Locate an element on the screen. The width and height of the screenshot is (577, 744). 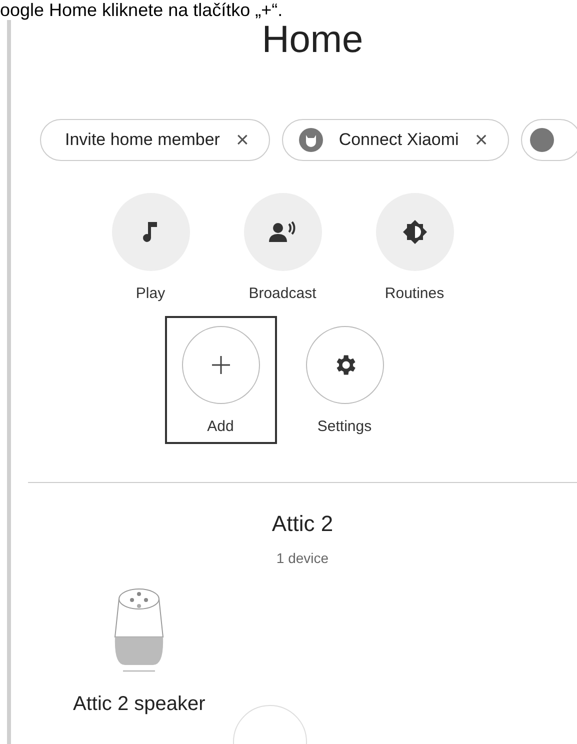
brightness-icon is located at coordinates (415, 232).